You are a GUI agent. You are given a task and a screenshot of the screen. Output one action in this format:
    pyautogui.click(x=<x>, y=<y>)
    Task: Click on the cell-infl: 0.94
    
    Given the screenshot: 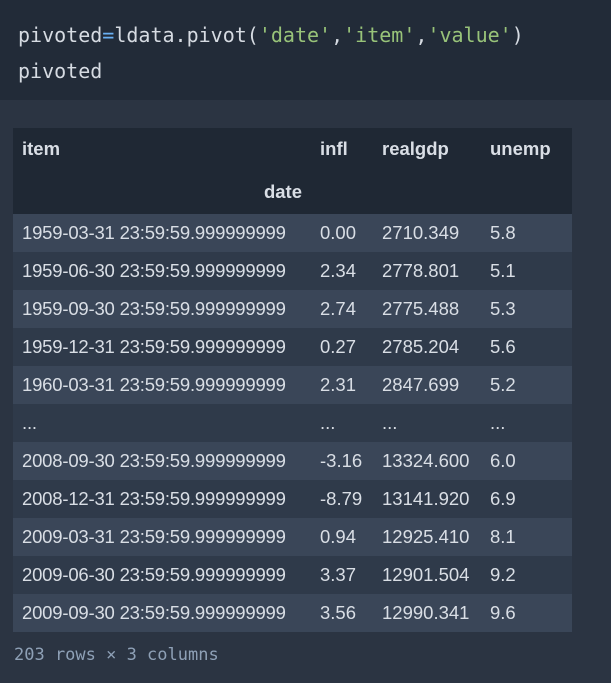 What is the action you would take?
    pyautogui.click(x=342, y=537)
    